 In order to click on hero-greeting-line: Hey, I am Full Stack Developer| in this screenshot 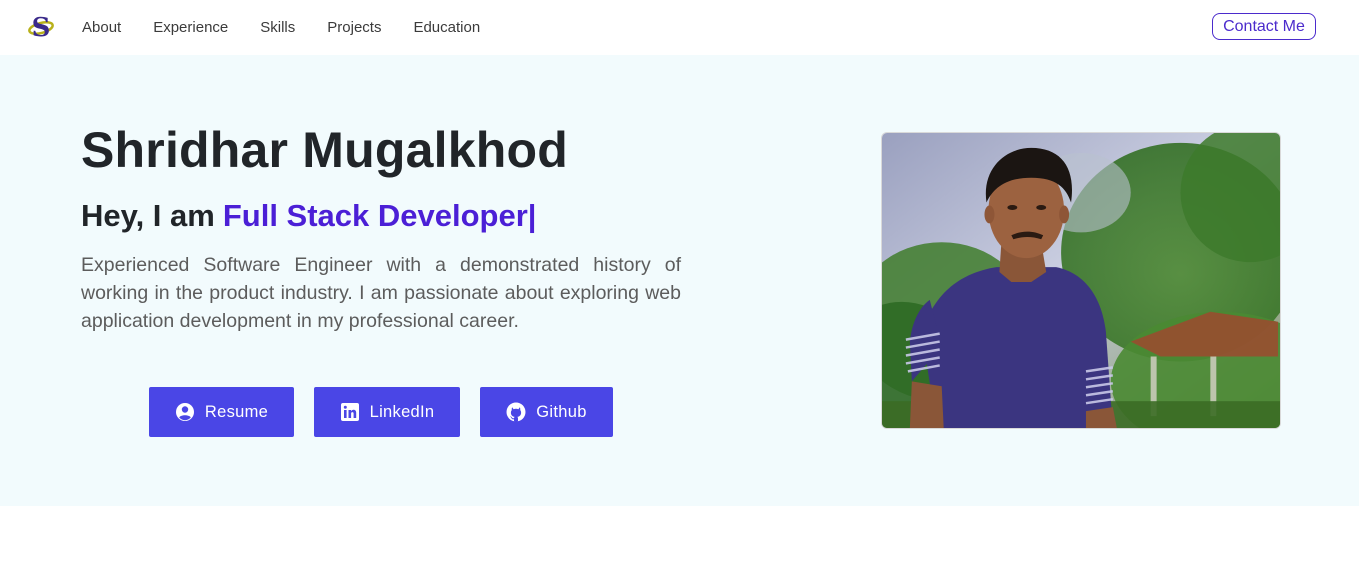, I will do `click(308, 216)`.